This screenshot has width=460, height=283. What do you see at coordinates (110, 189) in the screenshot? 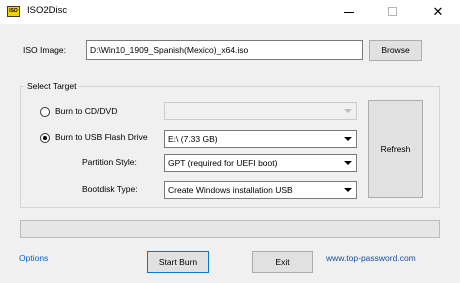
I see `bootdisk-type-label: Bootdisk Type:` at bounding box center [110, 189].